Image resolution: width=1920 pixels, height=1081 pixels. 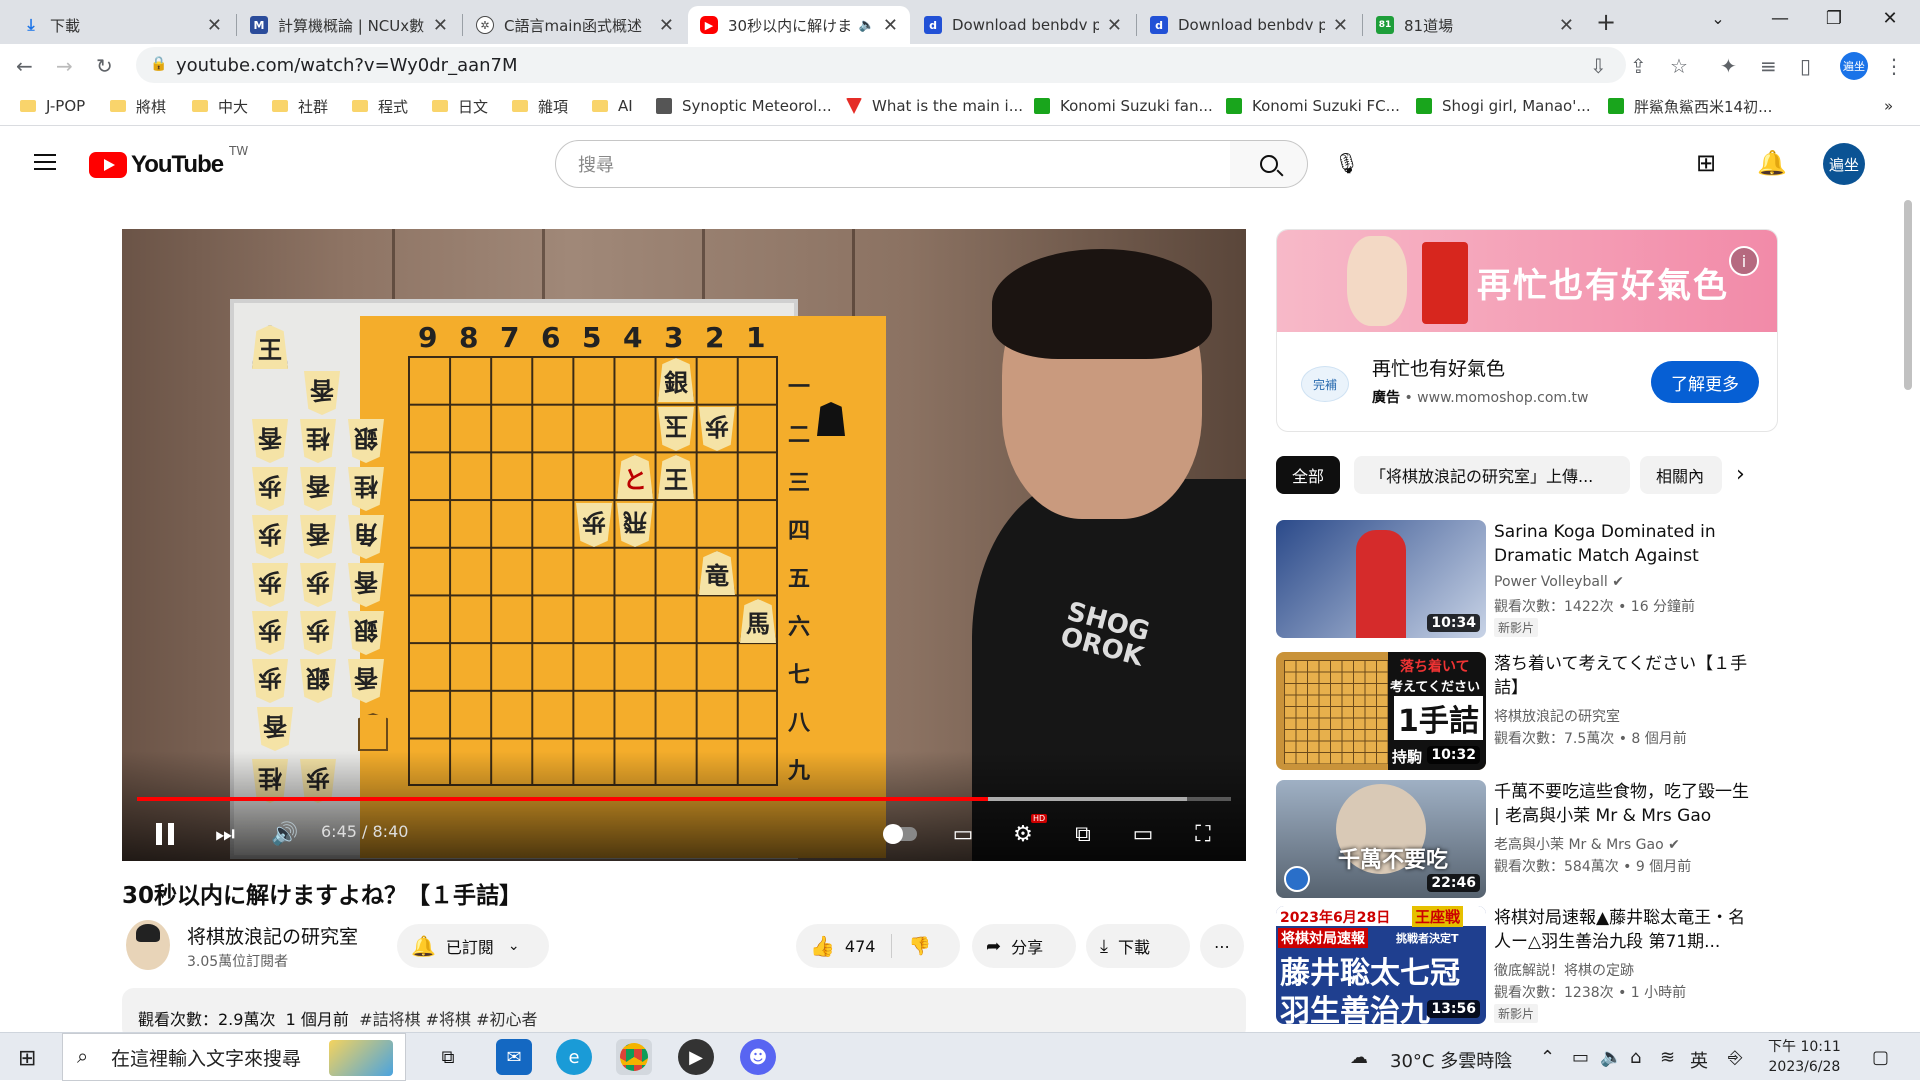 I want to click on lock-icon: 🔒, so click(x=158, y=64).